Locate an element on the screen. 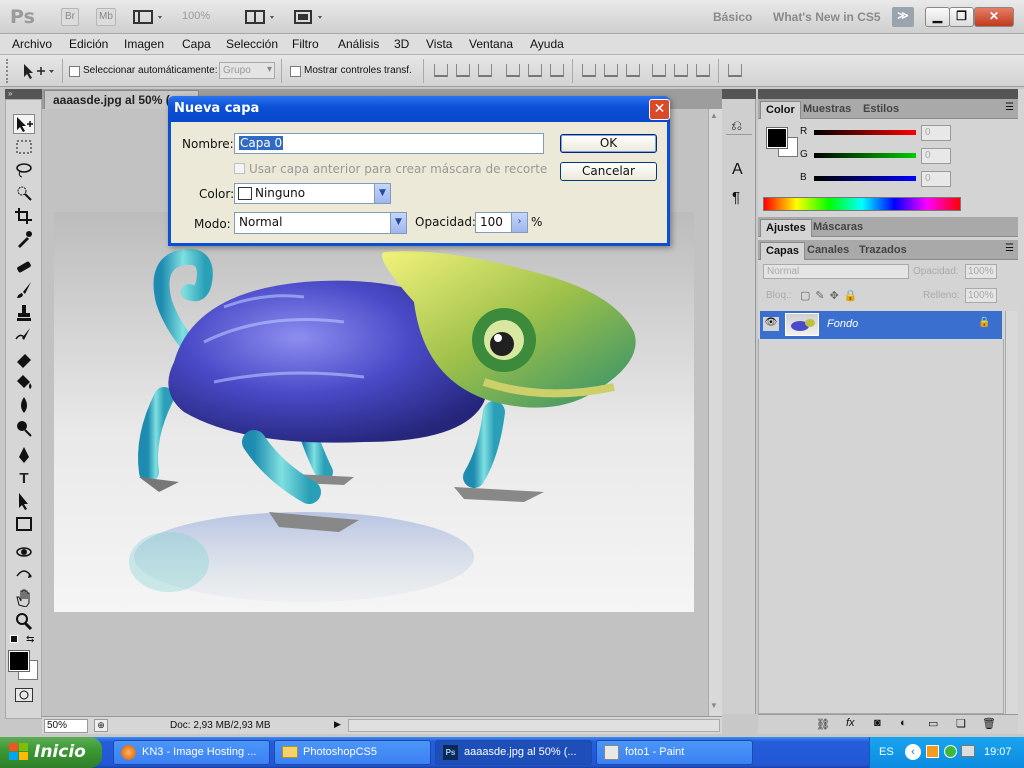 The image size is (1024, 768). red-value: 0 is located at coordinates (936, 133).